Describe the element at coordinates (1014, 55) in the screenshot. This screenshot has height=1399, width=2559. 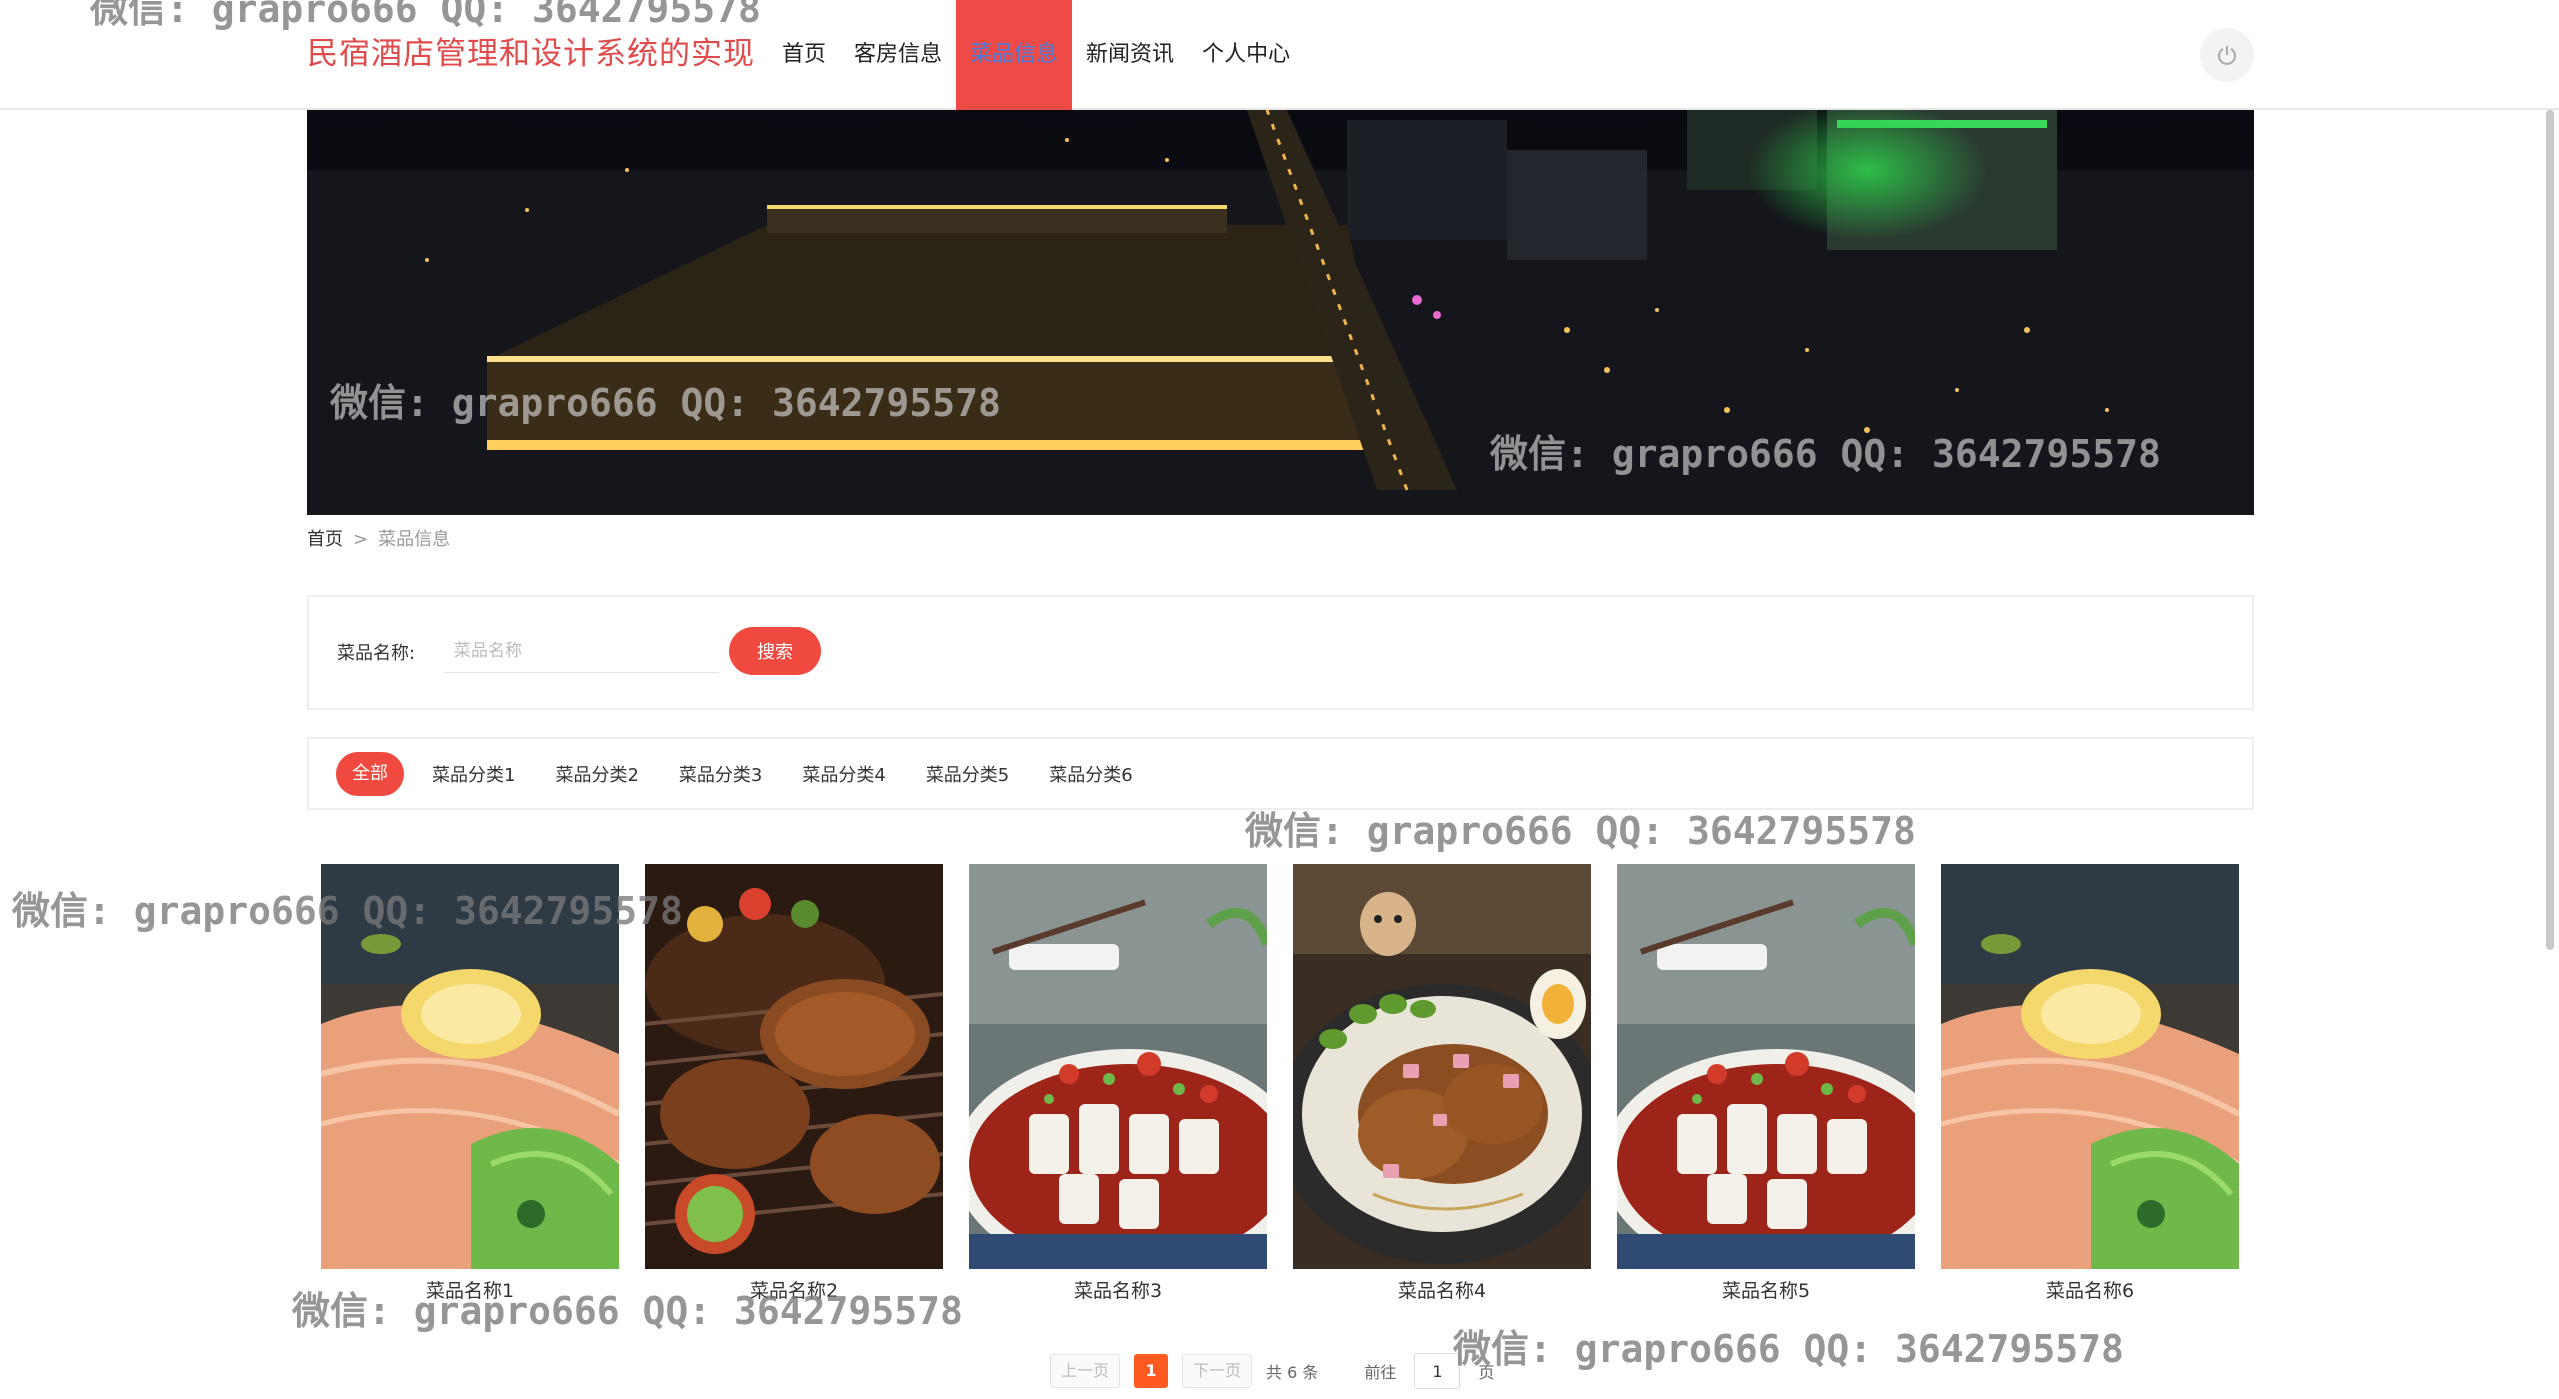
I see `nav-dishes: 菜品信息` at that location.